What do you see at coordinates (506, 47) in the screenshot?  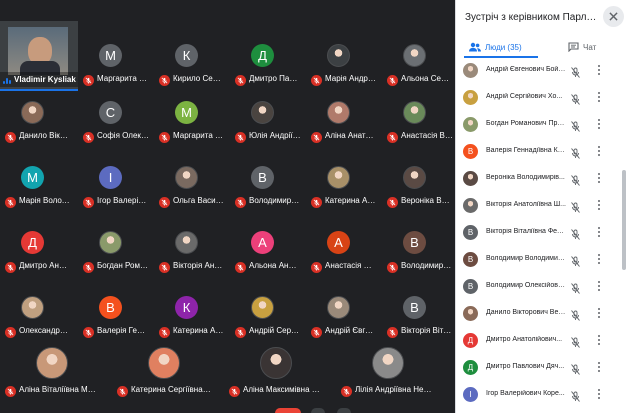 I see `tab-people: Люди (35)` at bounding box center [506, 47].